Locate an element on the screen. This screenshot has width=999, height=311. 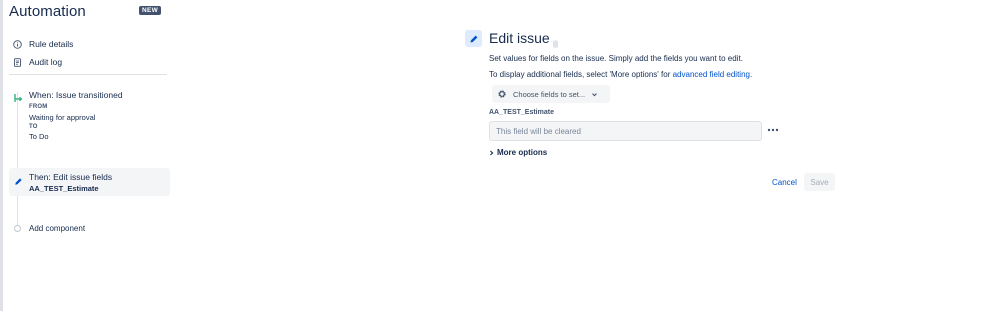
nav-audit-log: Audit log is located at coordinates (37, 62).